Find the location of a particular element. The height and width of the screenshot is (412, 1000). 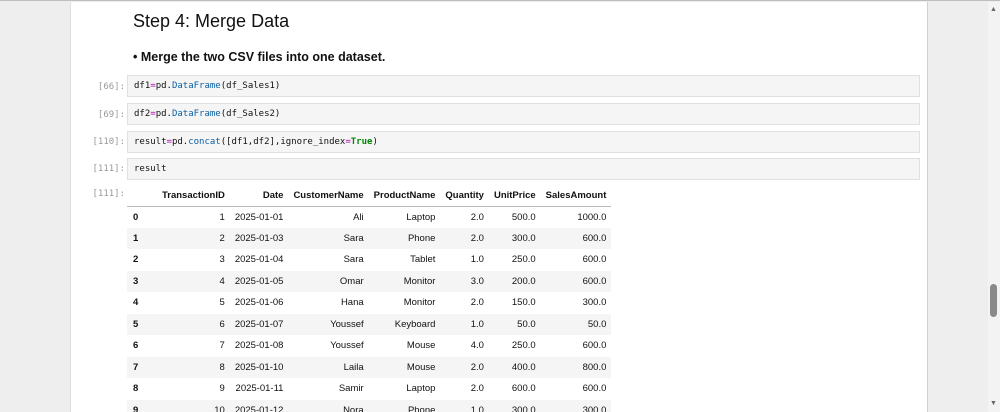

table-cell: 2025-01-12 is located at coordinates (259, 406).